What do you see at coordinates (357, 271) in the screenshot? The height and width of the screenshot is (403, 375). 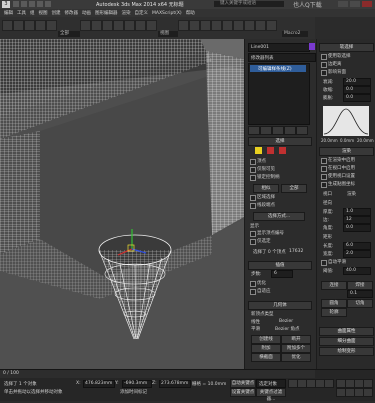 I see `threshold-input: 40.0` at bounding box center [357, 271].